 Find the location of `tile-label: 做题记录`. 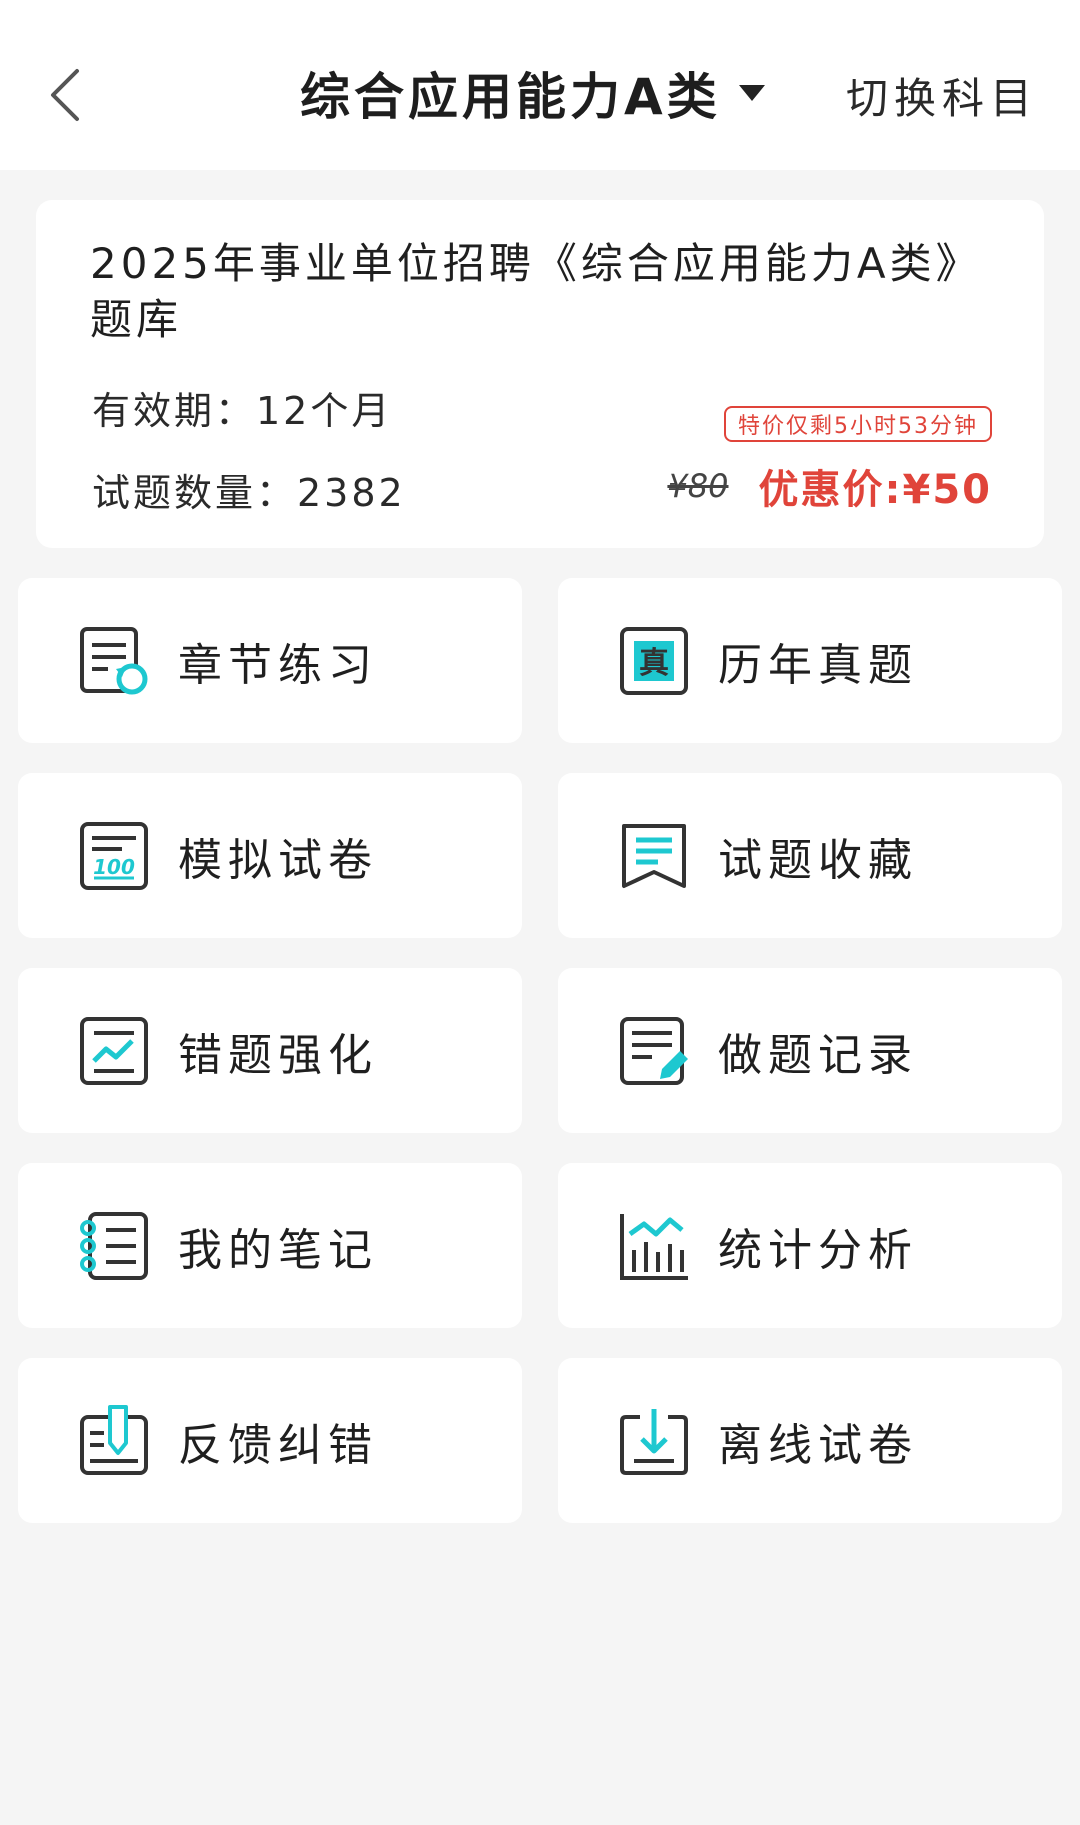

tile-label: 做题记录 is located at coordinates (818, 1055).